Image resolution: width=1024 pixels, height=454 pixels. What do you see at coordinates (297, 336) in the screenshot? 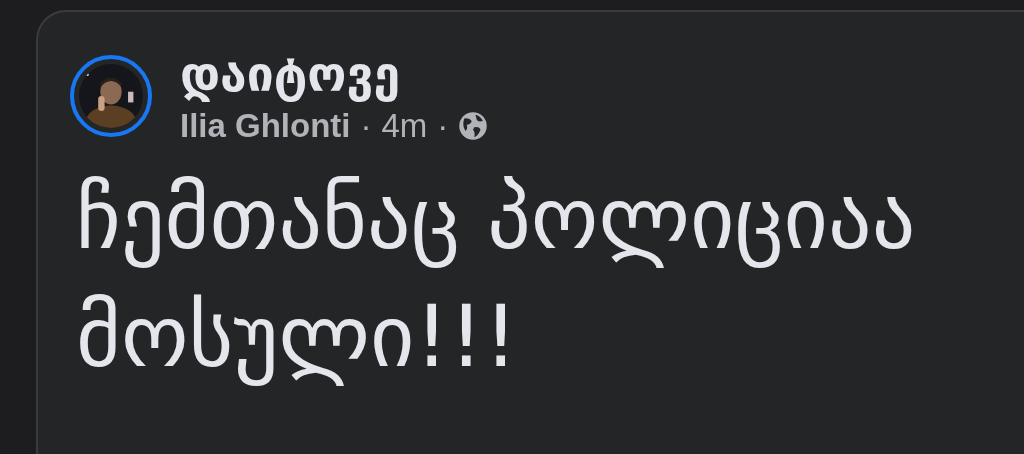
I see `post-text-line: მოსული!!!` at bounding box center [297, 336].